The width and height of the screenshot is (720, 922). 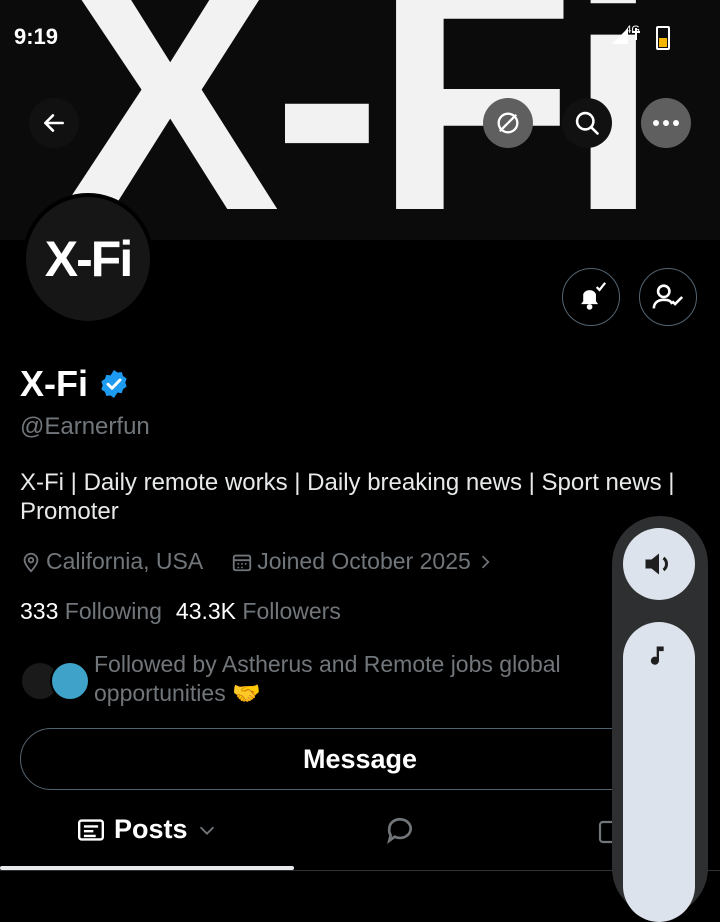 What do you see at coordinates (70, 681) in the screenshot?
I see `avatar` at bounding box center [70, 681].